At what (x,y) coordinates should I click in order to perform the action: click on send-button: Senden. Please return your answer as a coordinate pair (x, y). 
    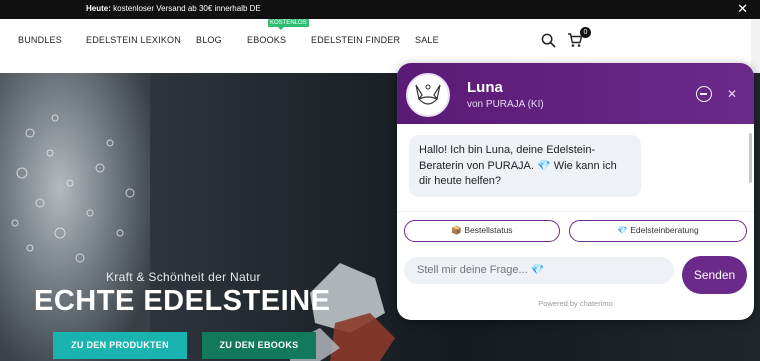
    Looking at the image, I should click on (714, 275).